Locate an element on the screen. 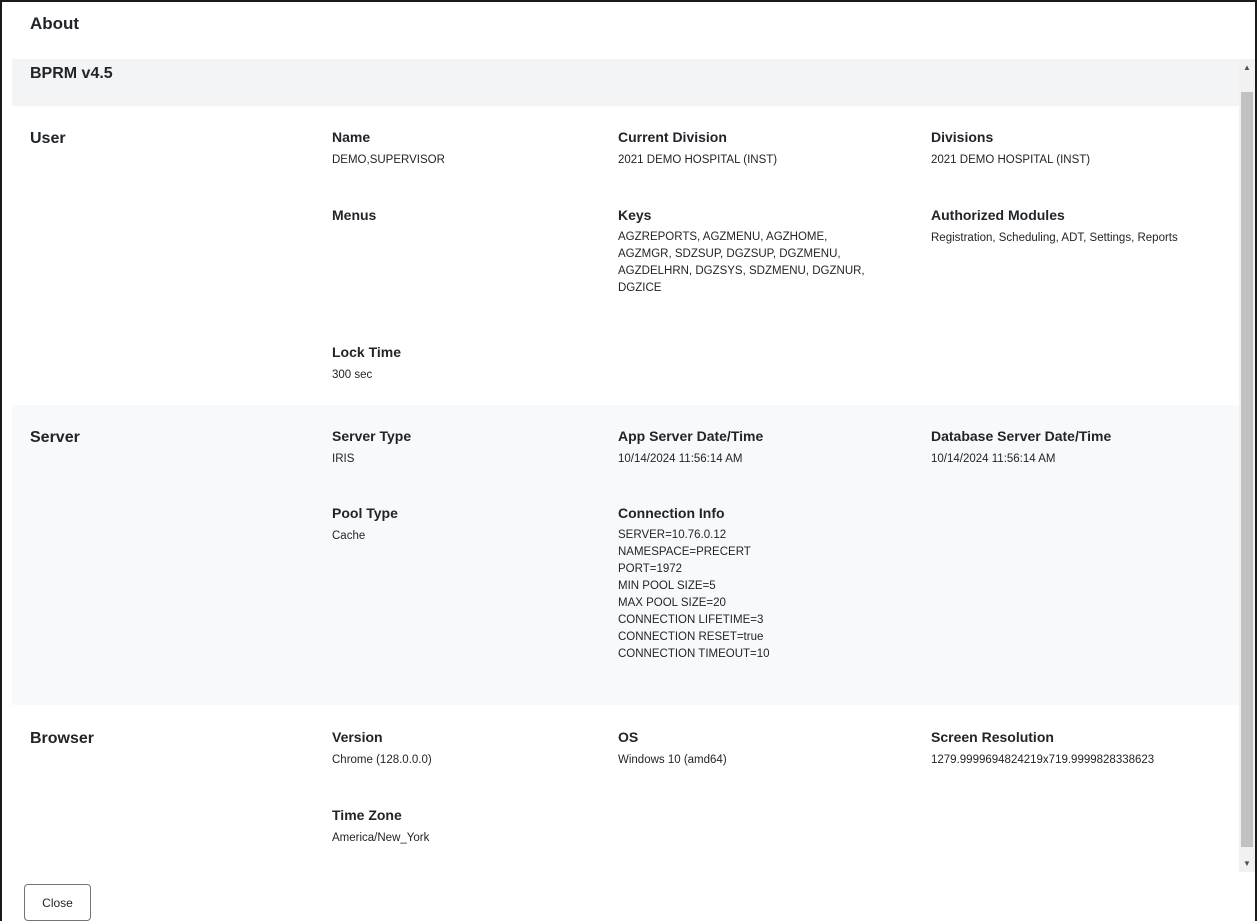 The width and height of the screenshot is (1257, 923). field-label: Pool Type is located at coordinates (365, 513).